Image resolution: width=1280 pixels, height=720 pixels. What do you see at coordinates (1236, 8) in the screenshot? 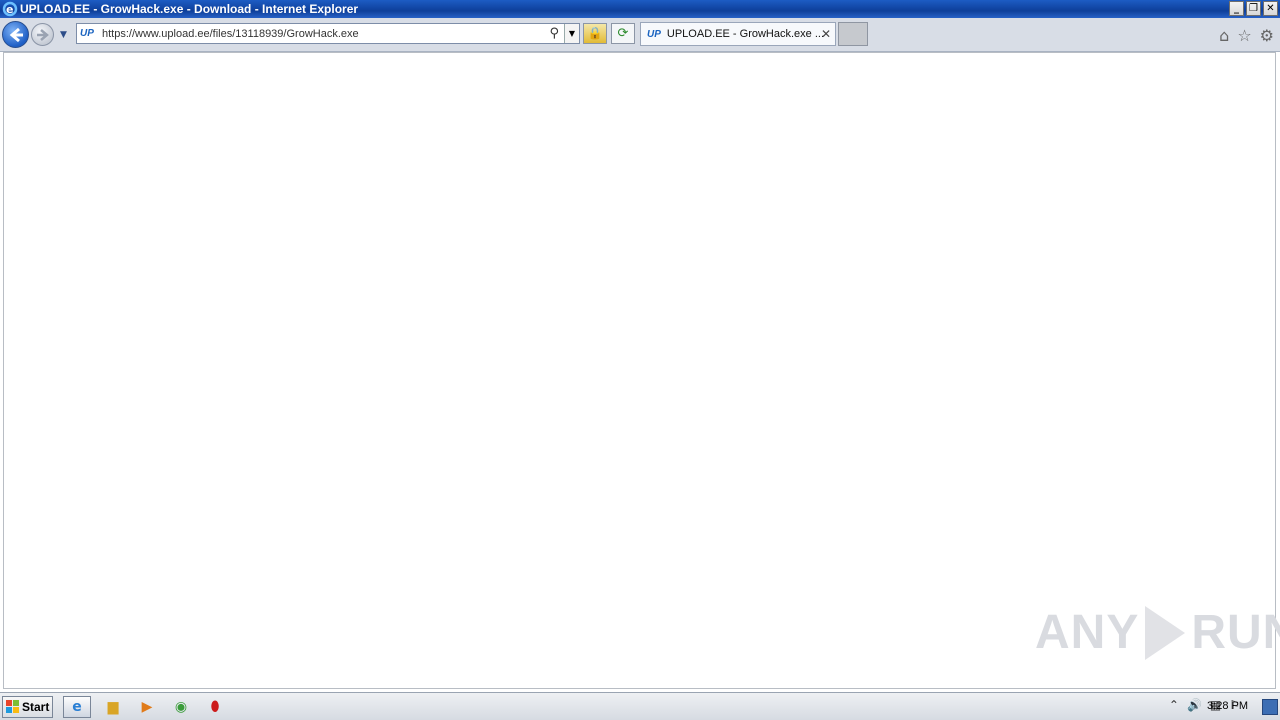
I see `minimize-button: _` at bounding box center [1236, 8].